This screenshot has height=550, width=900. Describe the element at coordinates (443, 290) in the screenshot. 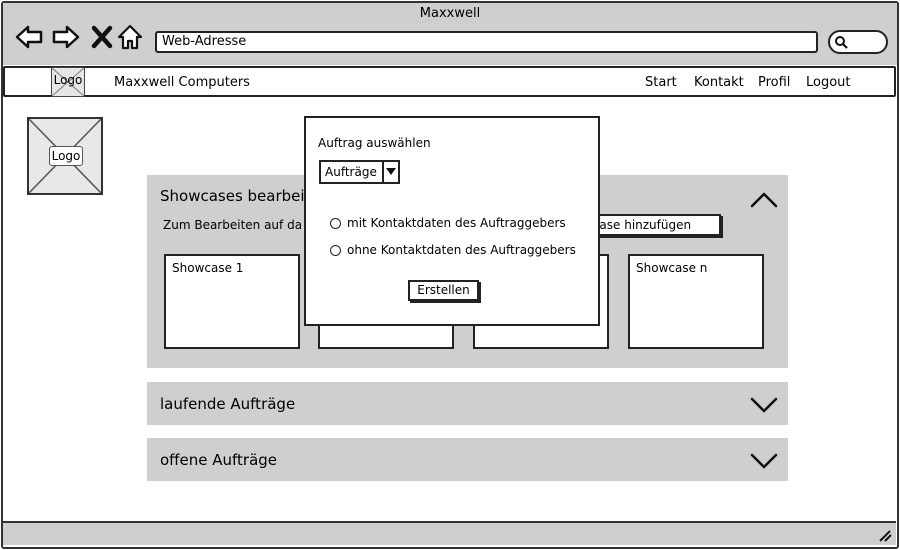

I see `create-button: Erstellen` at that location.